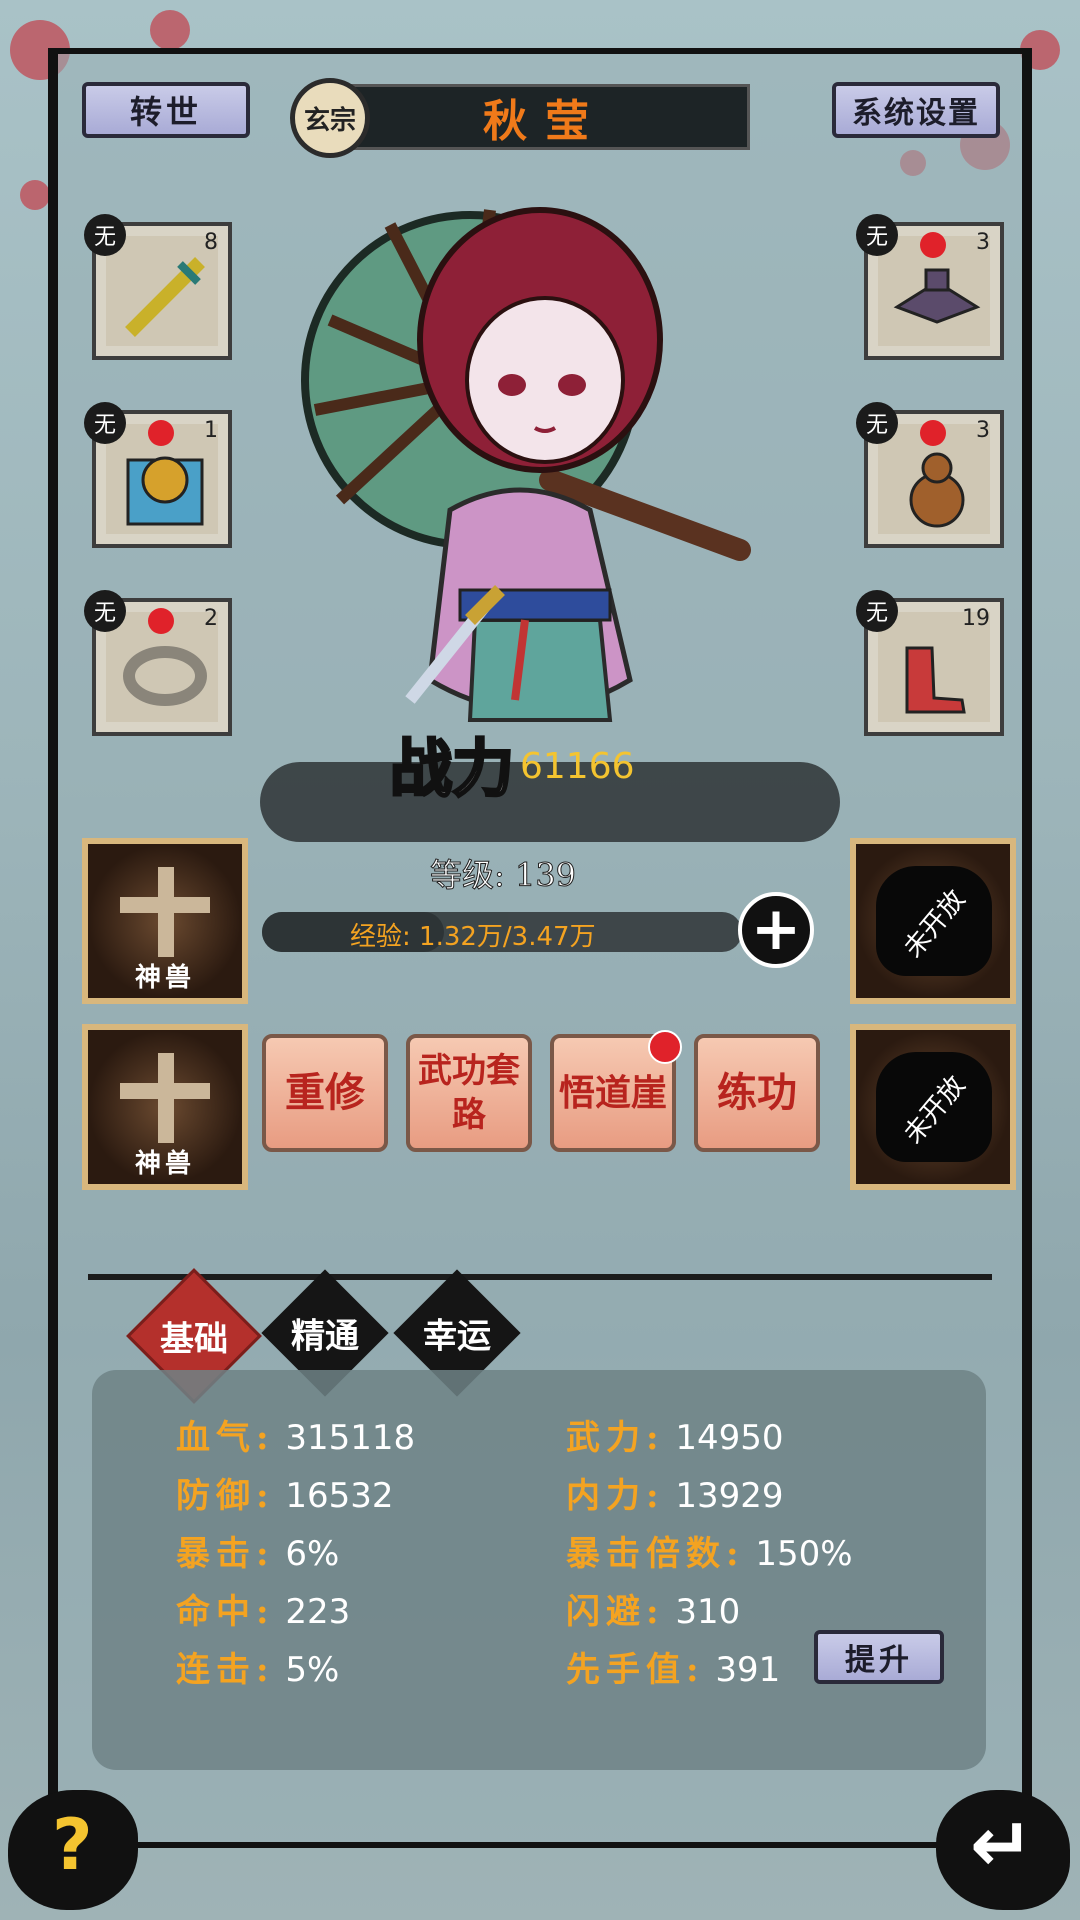 This screenshot has height=1920, width=1080. Describe the element at coordinates (258, 1670) in the screenshot. I see `stat-combo: 连击: 5%` at that location.